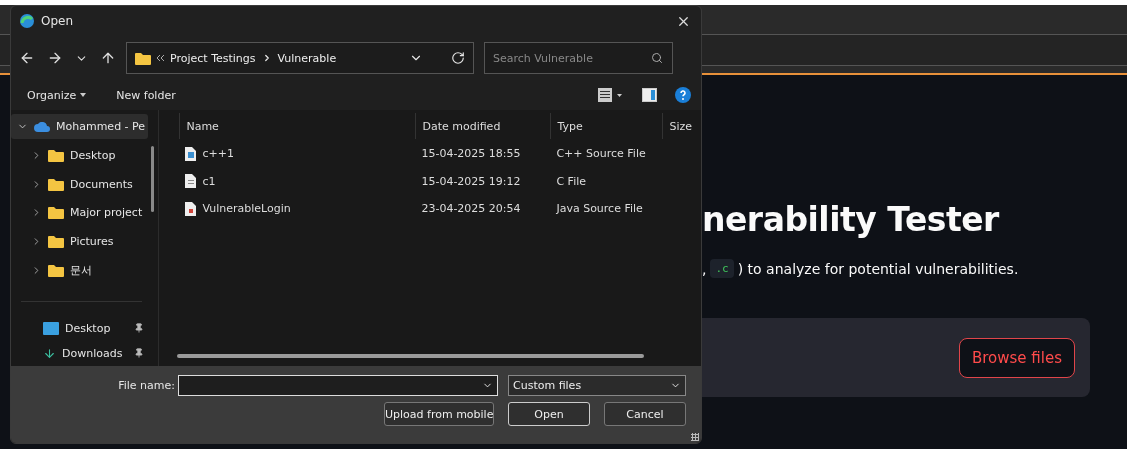 This screenshot has height=449, width=1127. What do you see at coordinates (191, 181) in the screenshot?
I see `document-icon` at bounding box center [191, 181].